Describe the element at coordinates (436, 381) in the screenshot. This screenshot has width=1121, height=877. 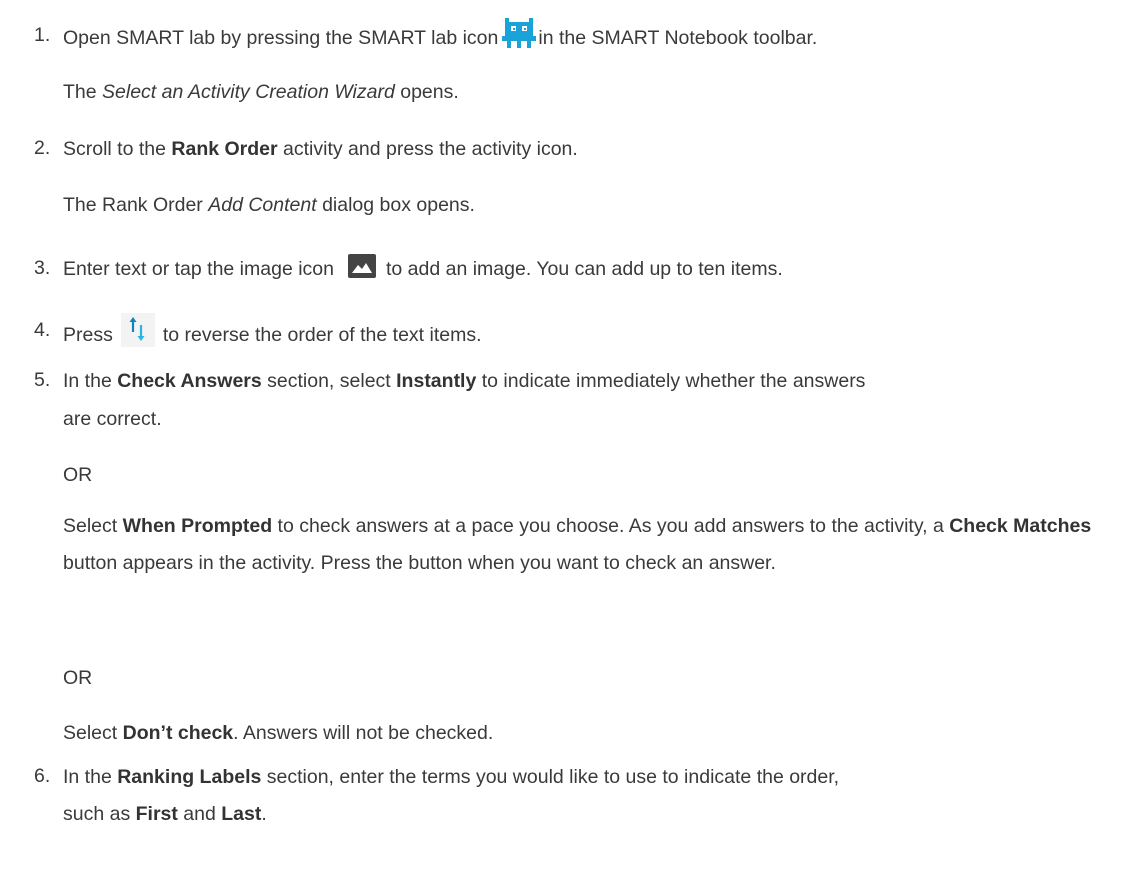
I see `step-5-line-1-bold-2: Instantly` at that location.